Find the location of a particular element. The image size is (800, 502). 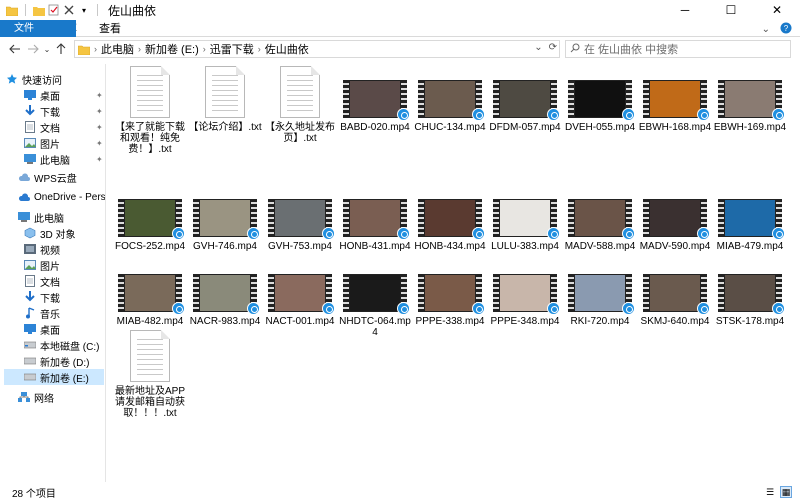

sidebar-item-desktop-pinned: 桌面 ✦ is located at coordinates (63, 95).